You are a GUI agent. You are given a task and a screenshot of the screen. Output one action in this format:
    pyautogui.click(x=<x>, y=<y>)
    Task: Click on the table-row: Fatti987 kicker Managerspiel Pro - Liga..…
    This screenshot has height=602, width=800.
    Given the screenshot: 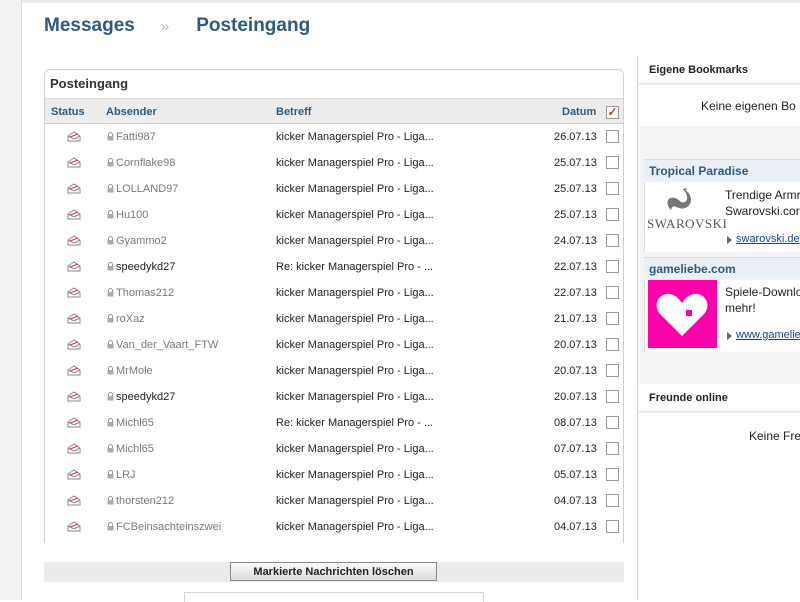 What is the action you would take?
    pyautogui.click(x=334, y=137)
    